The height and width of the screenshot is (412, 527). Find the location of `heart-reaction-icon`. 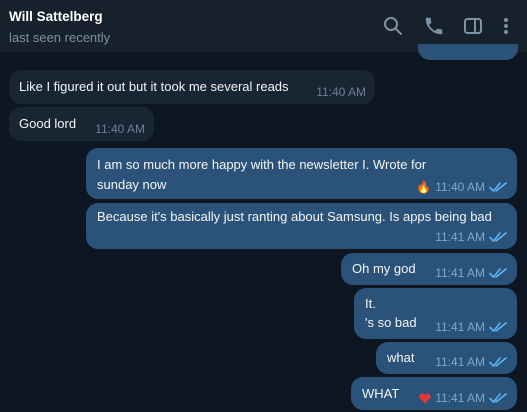

heart-reaction-icon is located at coordinates (425, 398).